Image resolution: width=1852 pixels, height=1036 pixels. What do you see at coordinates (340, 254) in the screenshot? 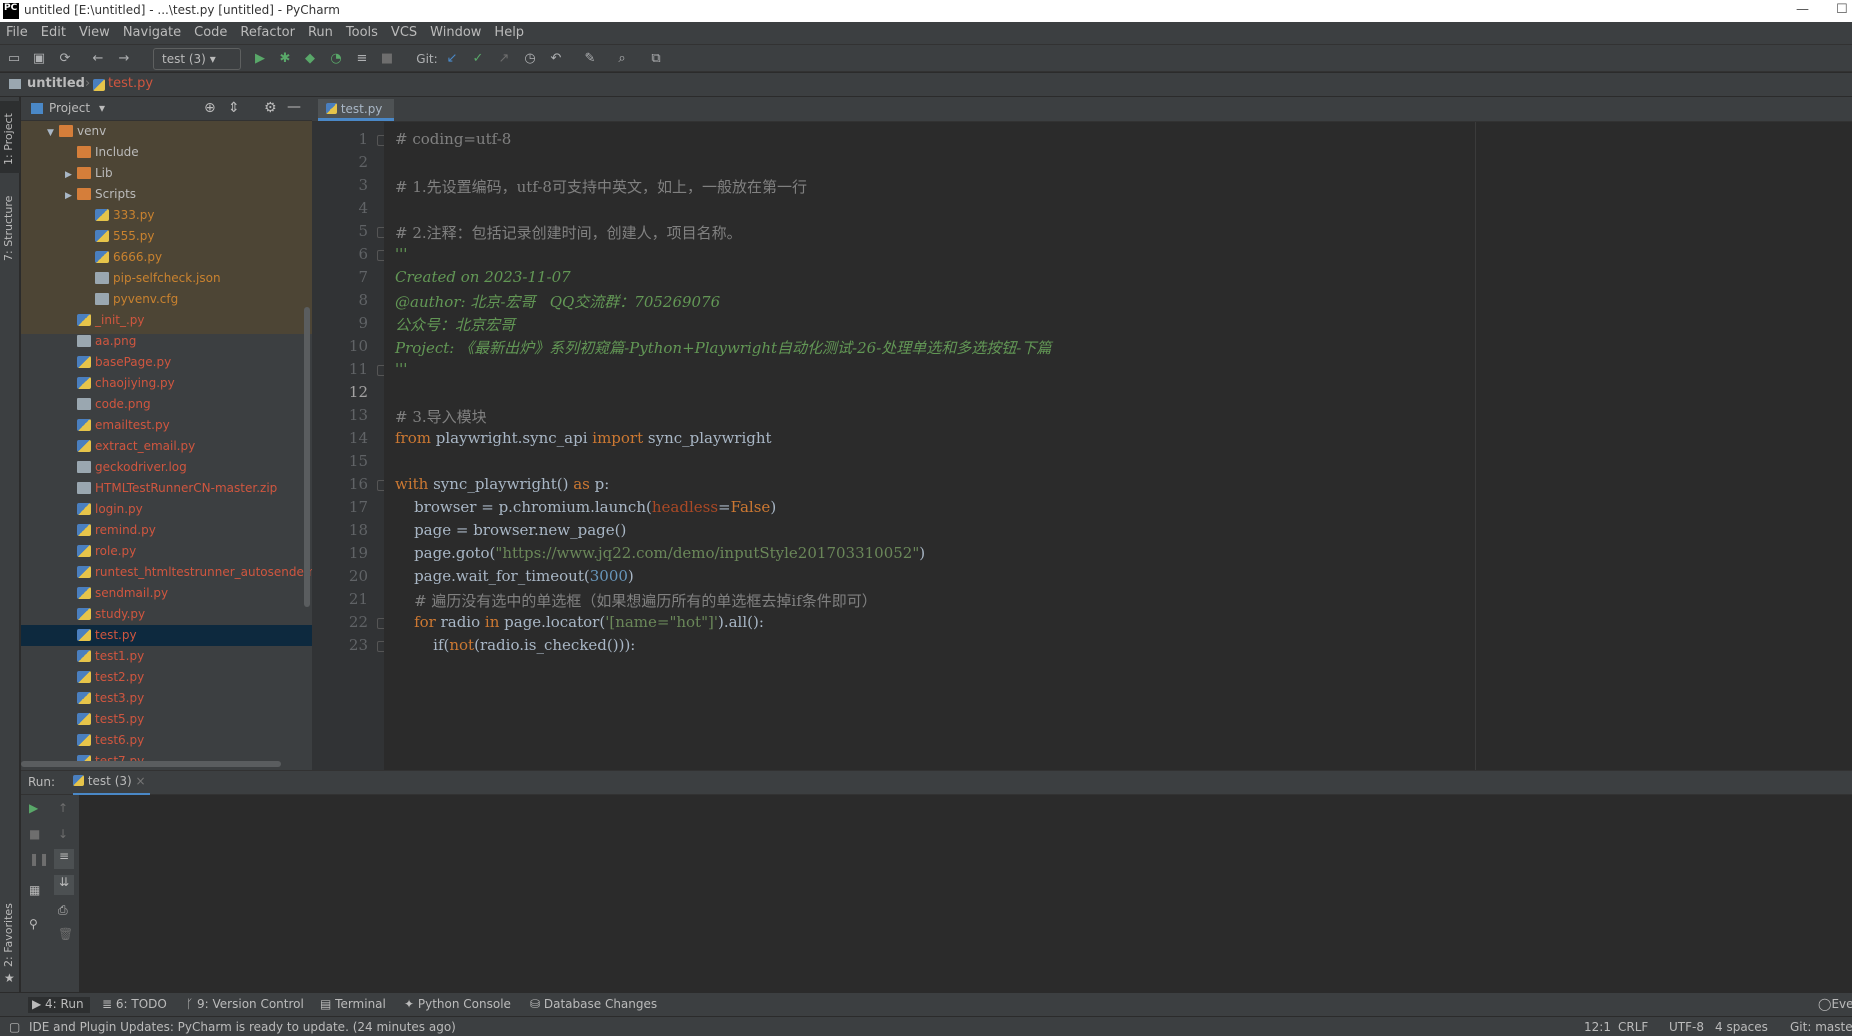
I see `line-number: 6` at bounding box center [340, 254].